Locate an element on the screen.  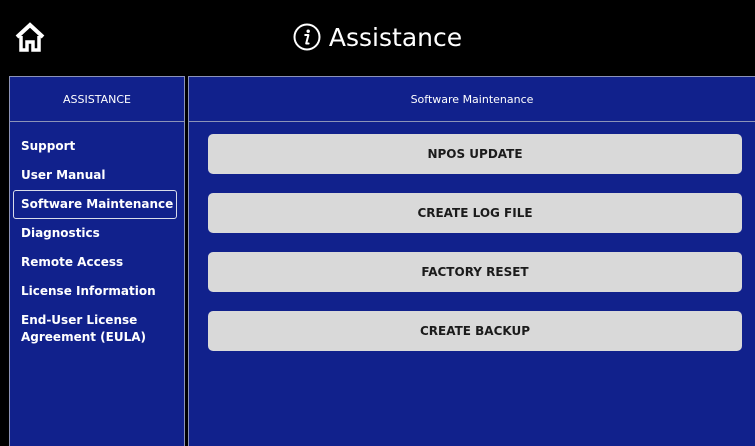
sidebar-item-support: Support is located at coordinates (95, 146).